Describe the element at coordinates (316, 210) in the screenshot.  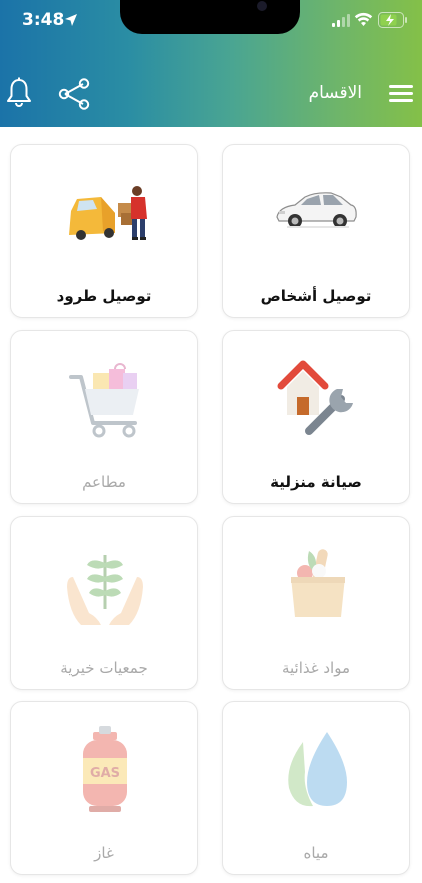
I see `car-icon` at that location.